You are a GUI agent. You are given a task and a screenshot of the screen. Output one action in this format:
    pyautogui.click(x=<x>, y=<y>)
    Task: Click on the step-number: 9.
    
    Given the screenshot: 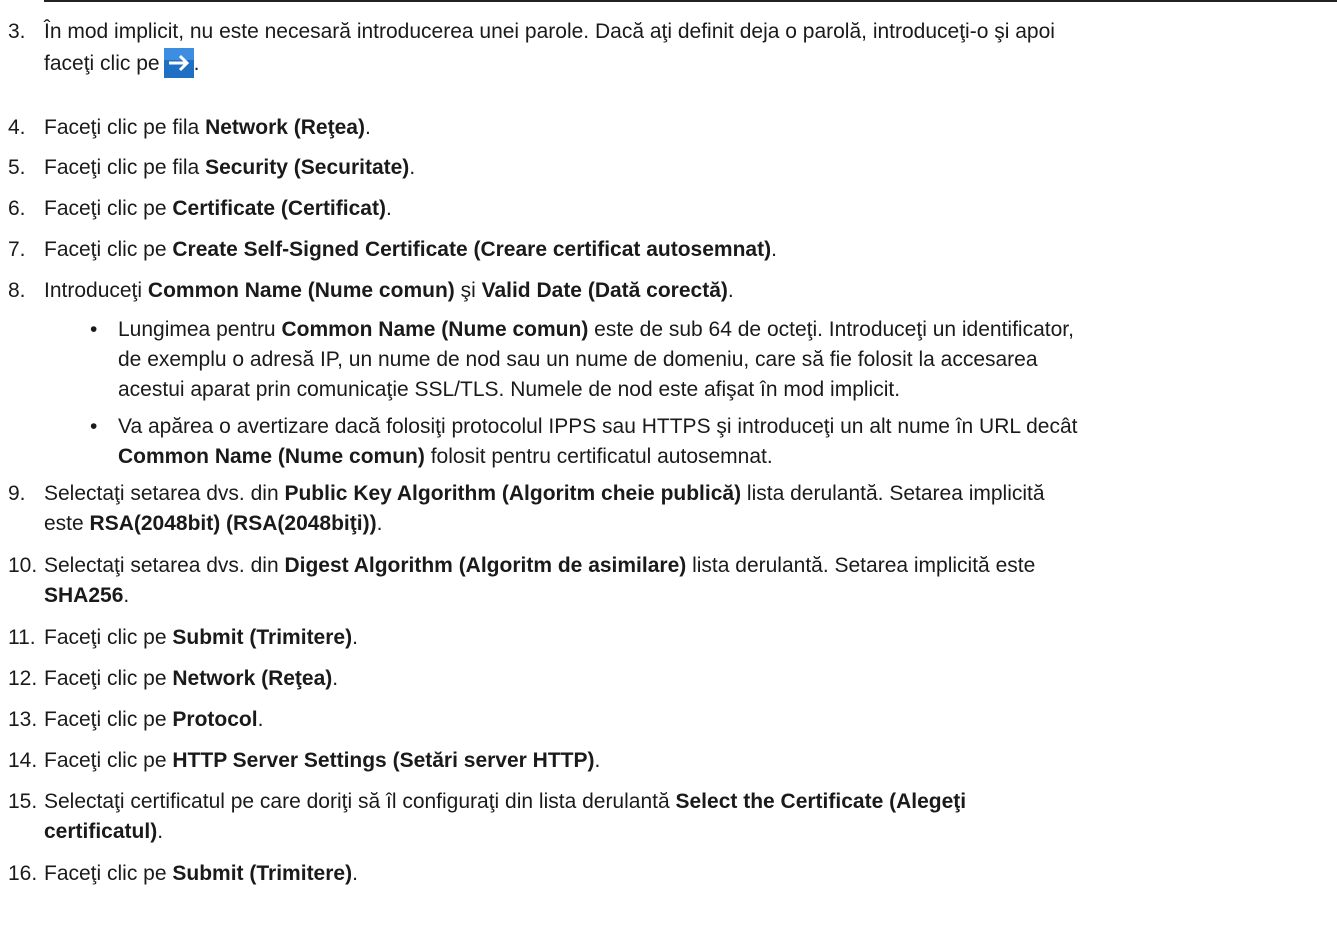 What is the action you would take?
    pyautogui.click(x=17, y=493)
    